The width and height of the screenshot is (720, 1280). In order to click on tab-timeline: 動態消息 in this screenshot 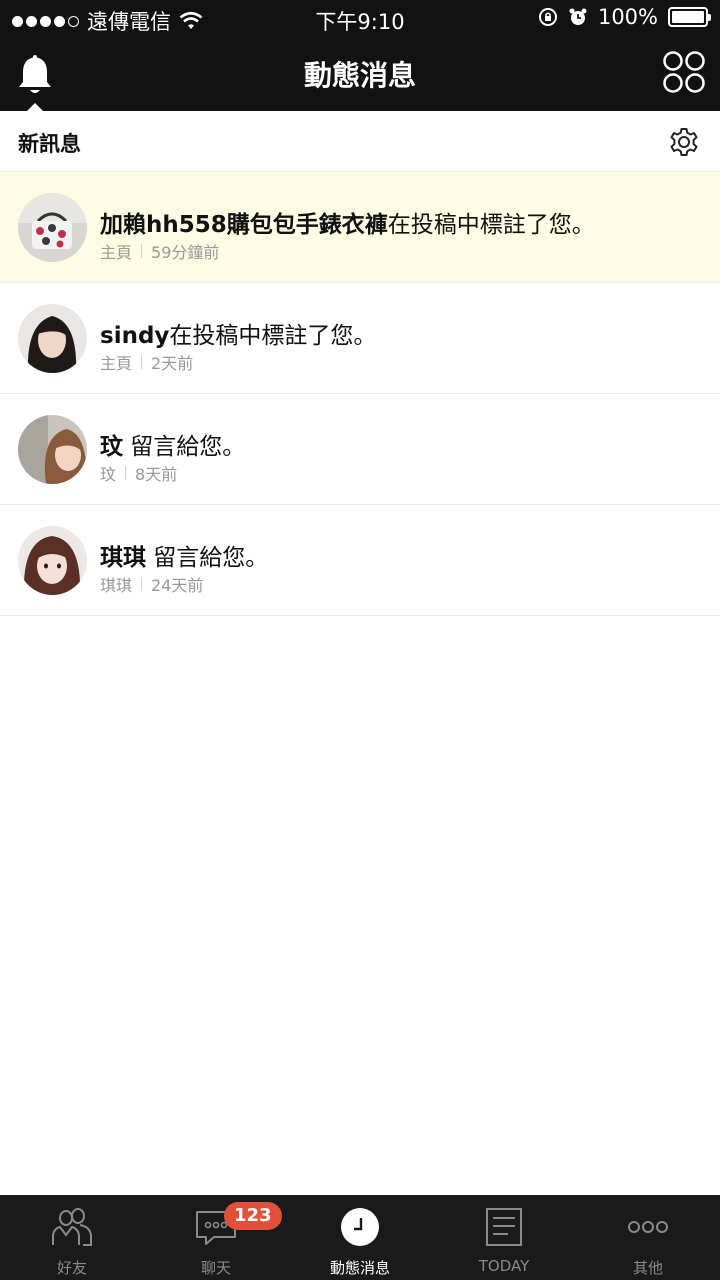, I will do `click(360, 1237)`.